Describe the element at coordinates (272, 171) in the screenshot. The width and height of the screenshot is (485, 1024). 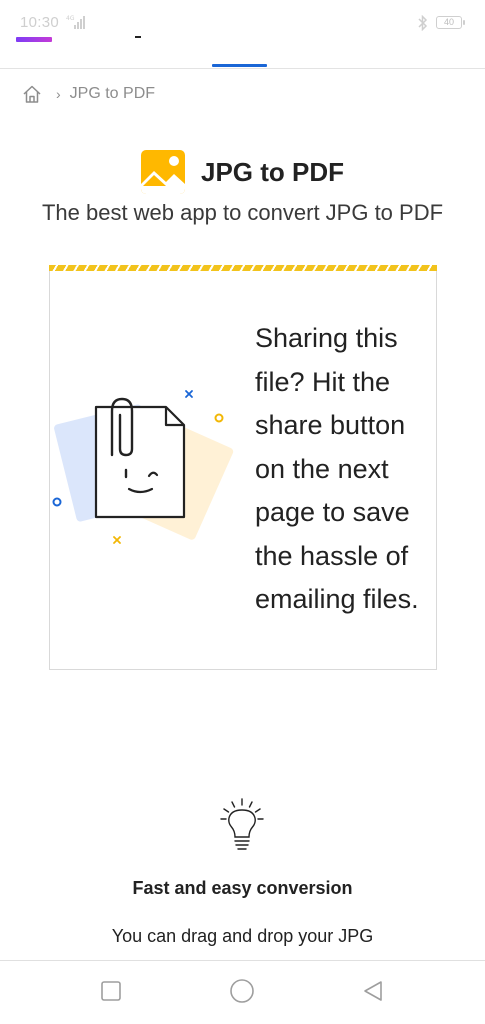
I see `page-title: JPG to PDF` at that location.